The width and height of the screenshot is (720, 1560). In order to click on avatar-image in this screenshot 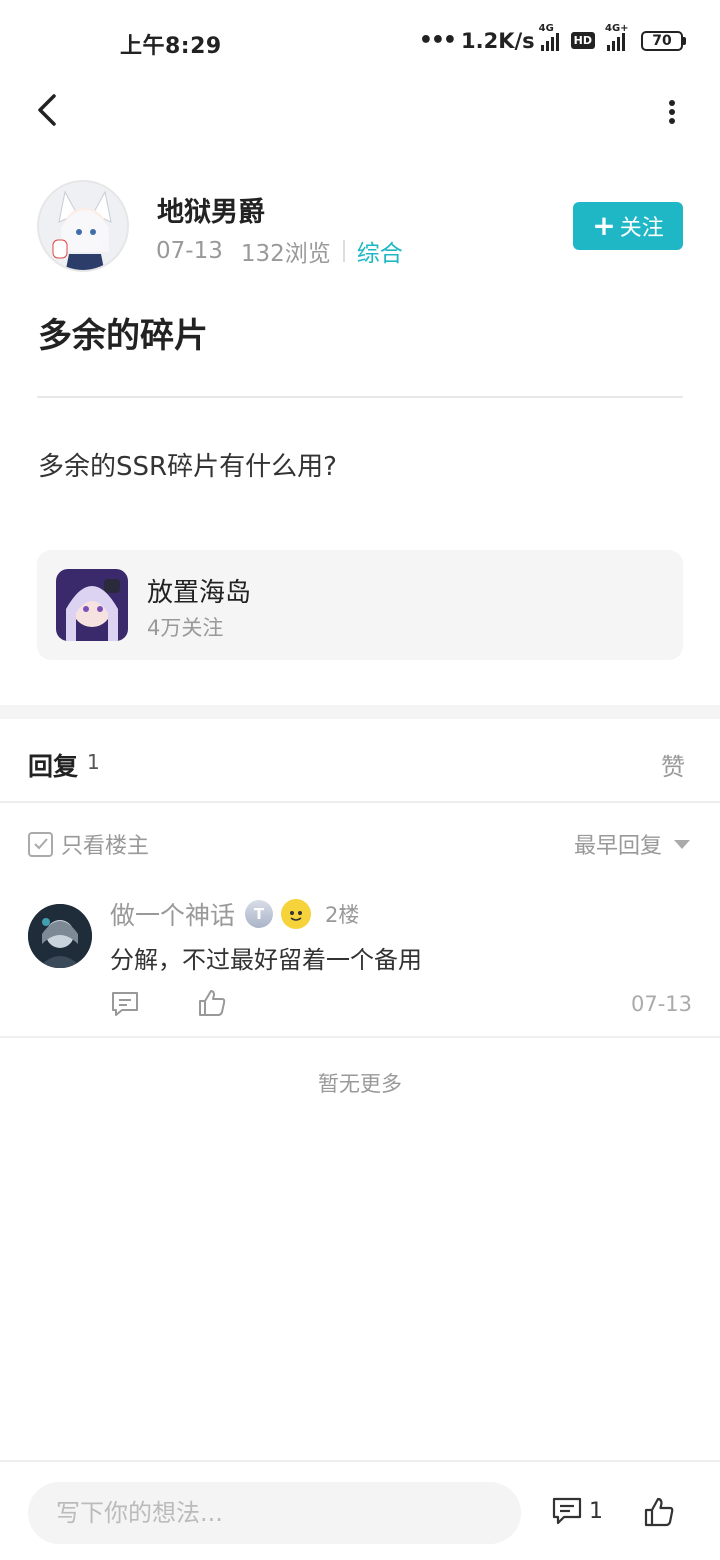, I will do `click(83, 226)`.